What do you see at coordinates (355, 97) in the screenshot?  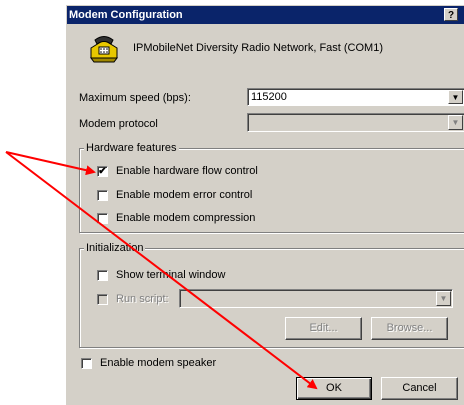 I see `max-speed-select: 115200 ▼` at bounding box center [355, 97].